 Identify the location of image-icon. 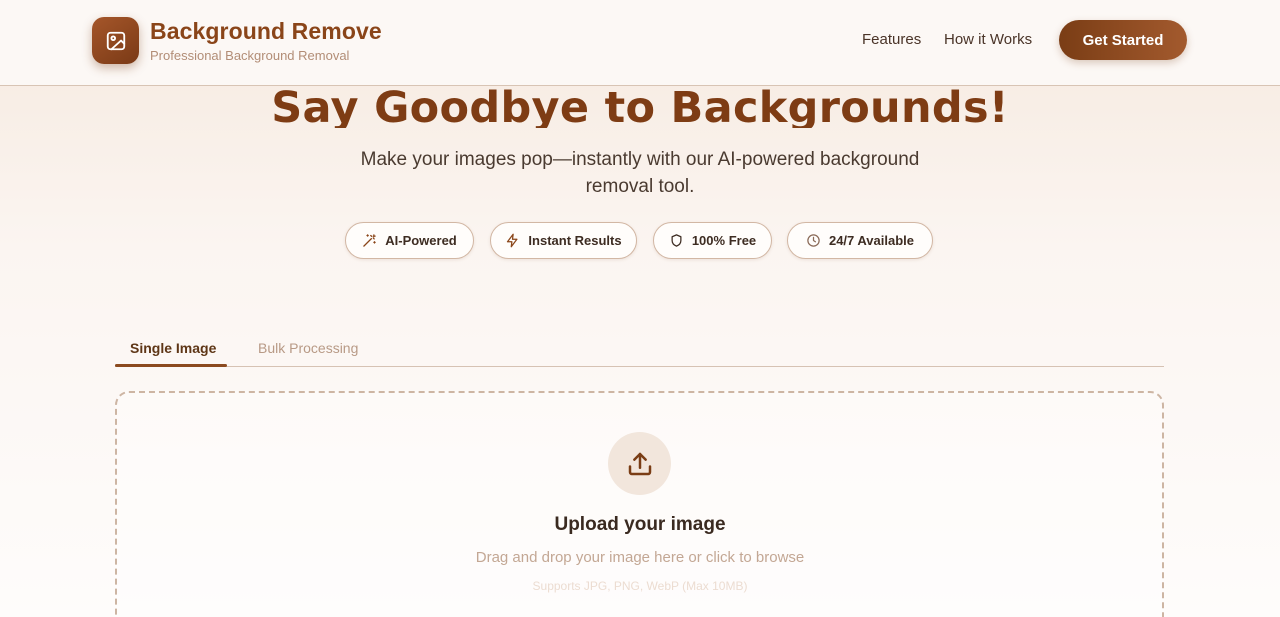
(115, 40).